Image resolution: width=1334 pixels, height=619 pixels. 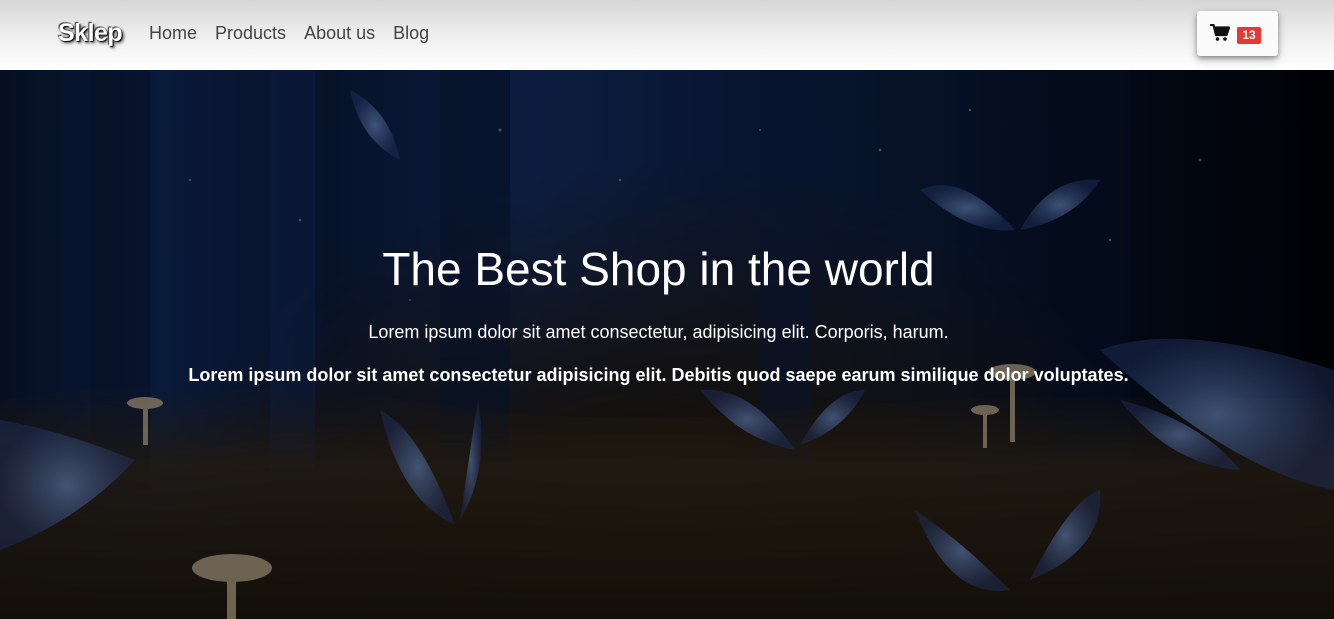 I want to click on nav-link-home: Home, so click(x=173, y=33).